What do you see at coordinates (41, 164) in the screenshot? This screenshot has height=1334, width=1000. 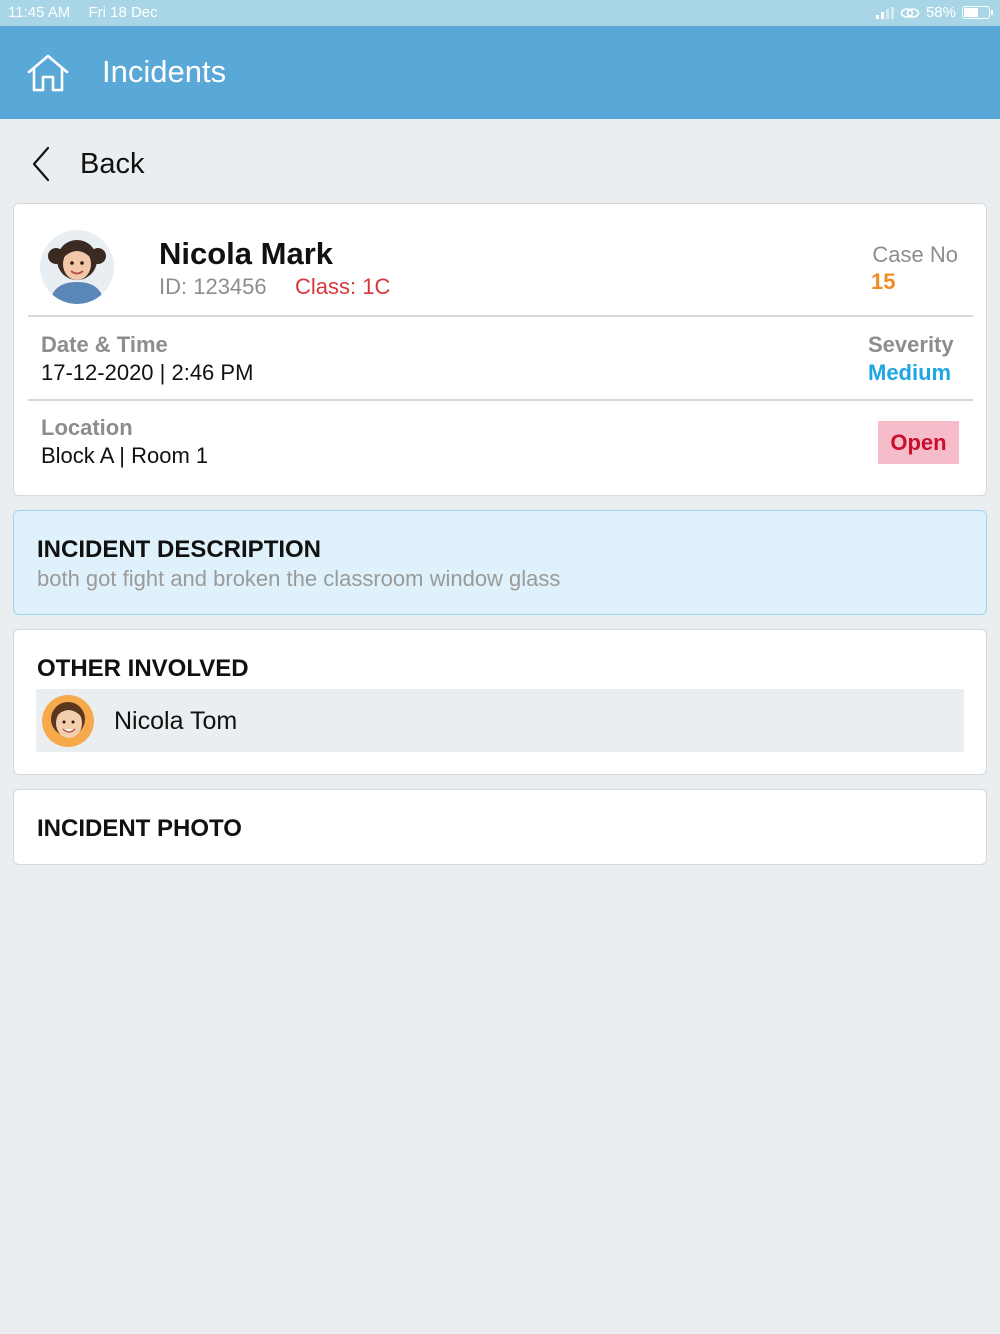 I see `chevron-left-icon` at bounding box center [41, 164].